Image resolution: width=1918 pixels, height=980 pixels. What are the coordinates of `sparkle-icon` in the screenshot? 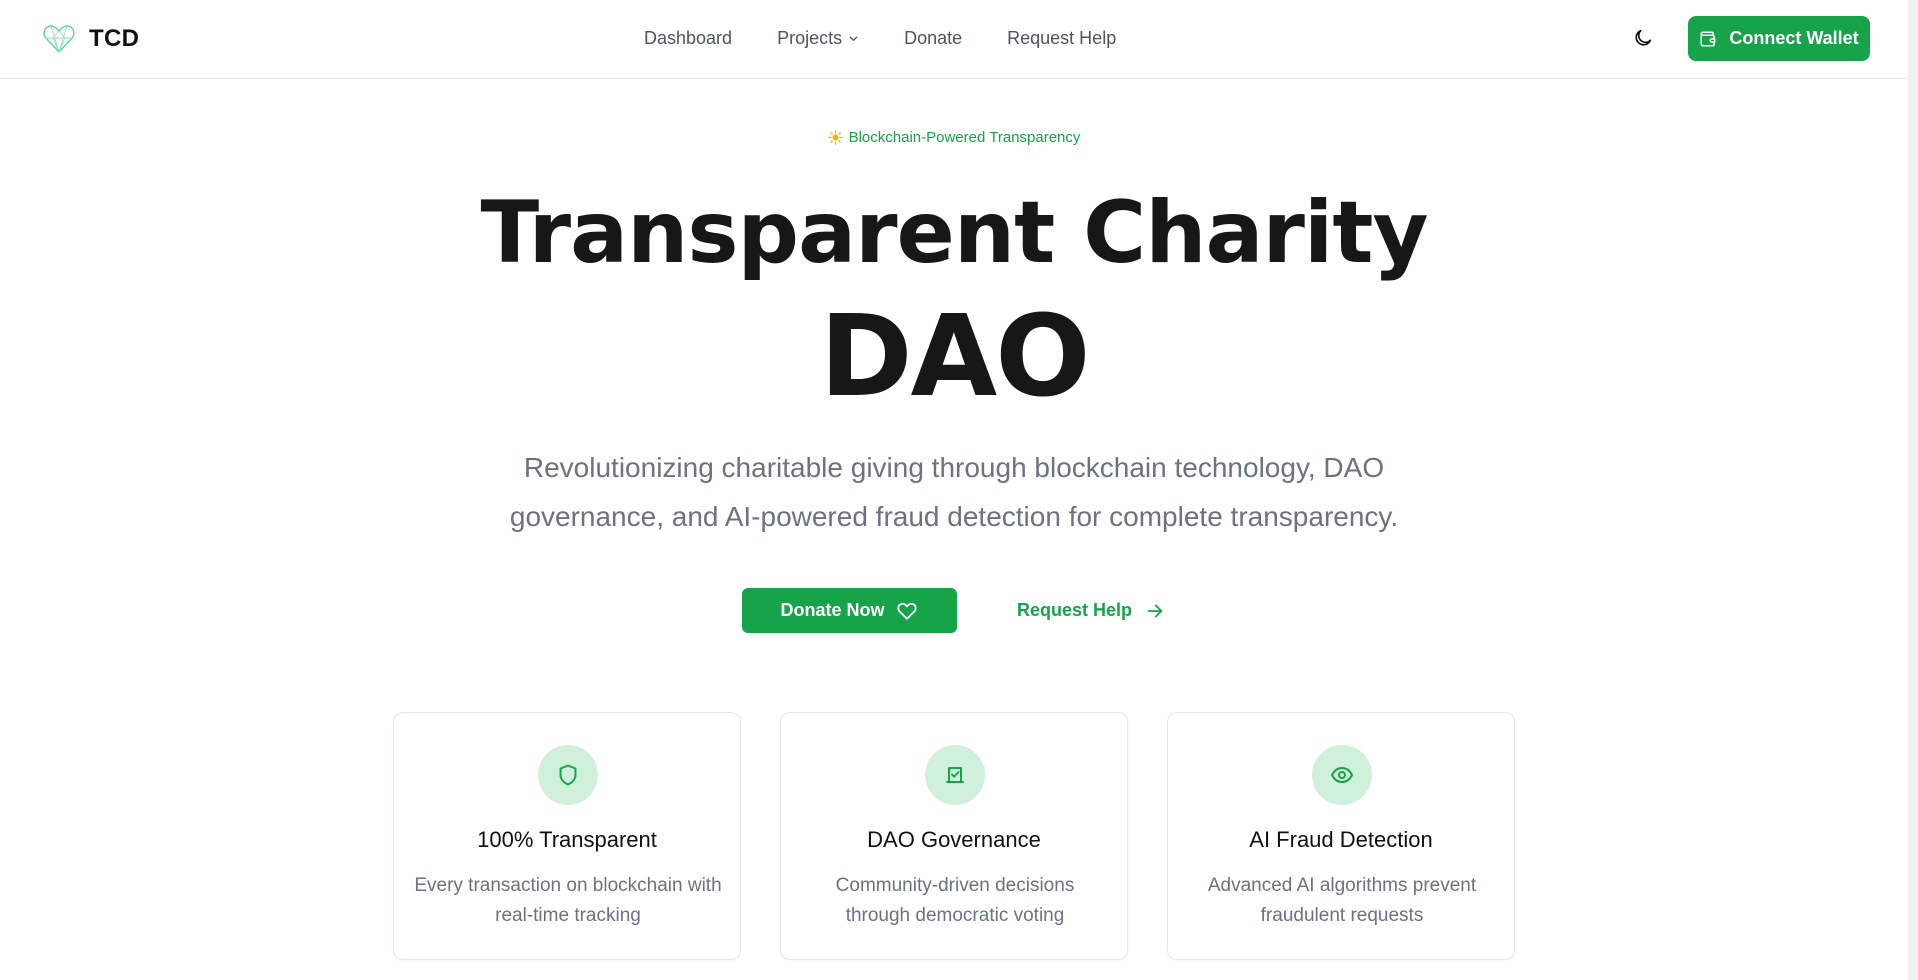 It's located at (835, 137).